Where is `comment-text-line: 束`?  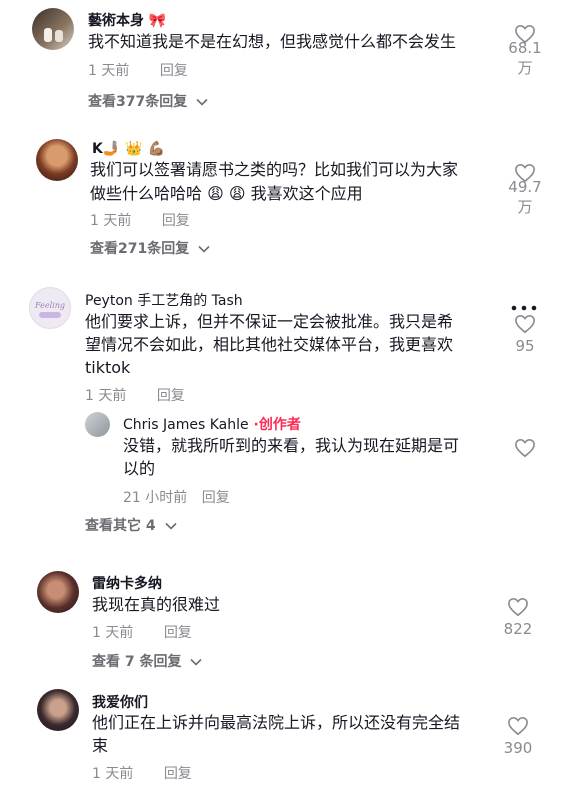
comment-text-line: 束 is located at coordinates (100, 745).